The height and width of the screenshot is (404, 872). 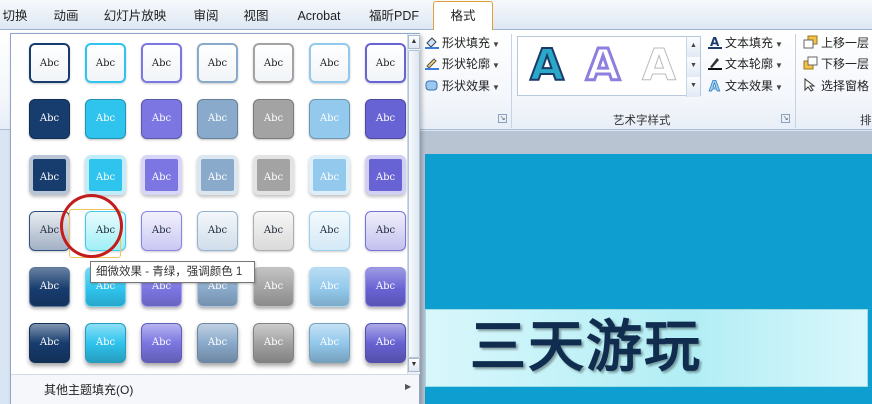 I want to click on shape-outline-button: 形状轮廓 ▼, so click(x=462, y=64).